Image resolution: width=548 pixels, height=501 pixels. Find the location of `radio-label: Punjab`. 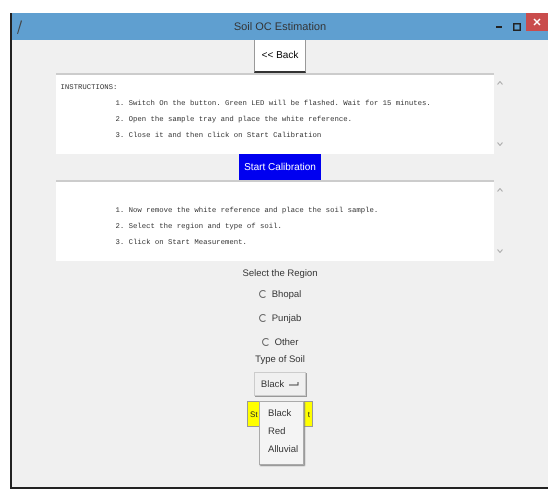

radio-label: Punjab is located at coordinates (287, 318).